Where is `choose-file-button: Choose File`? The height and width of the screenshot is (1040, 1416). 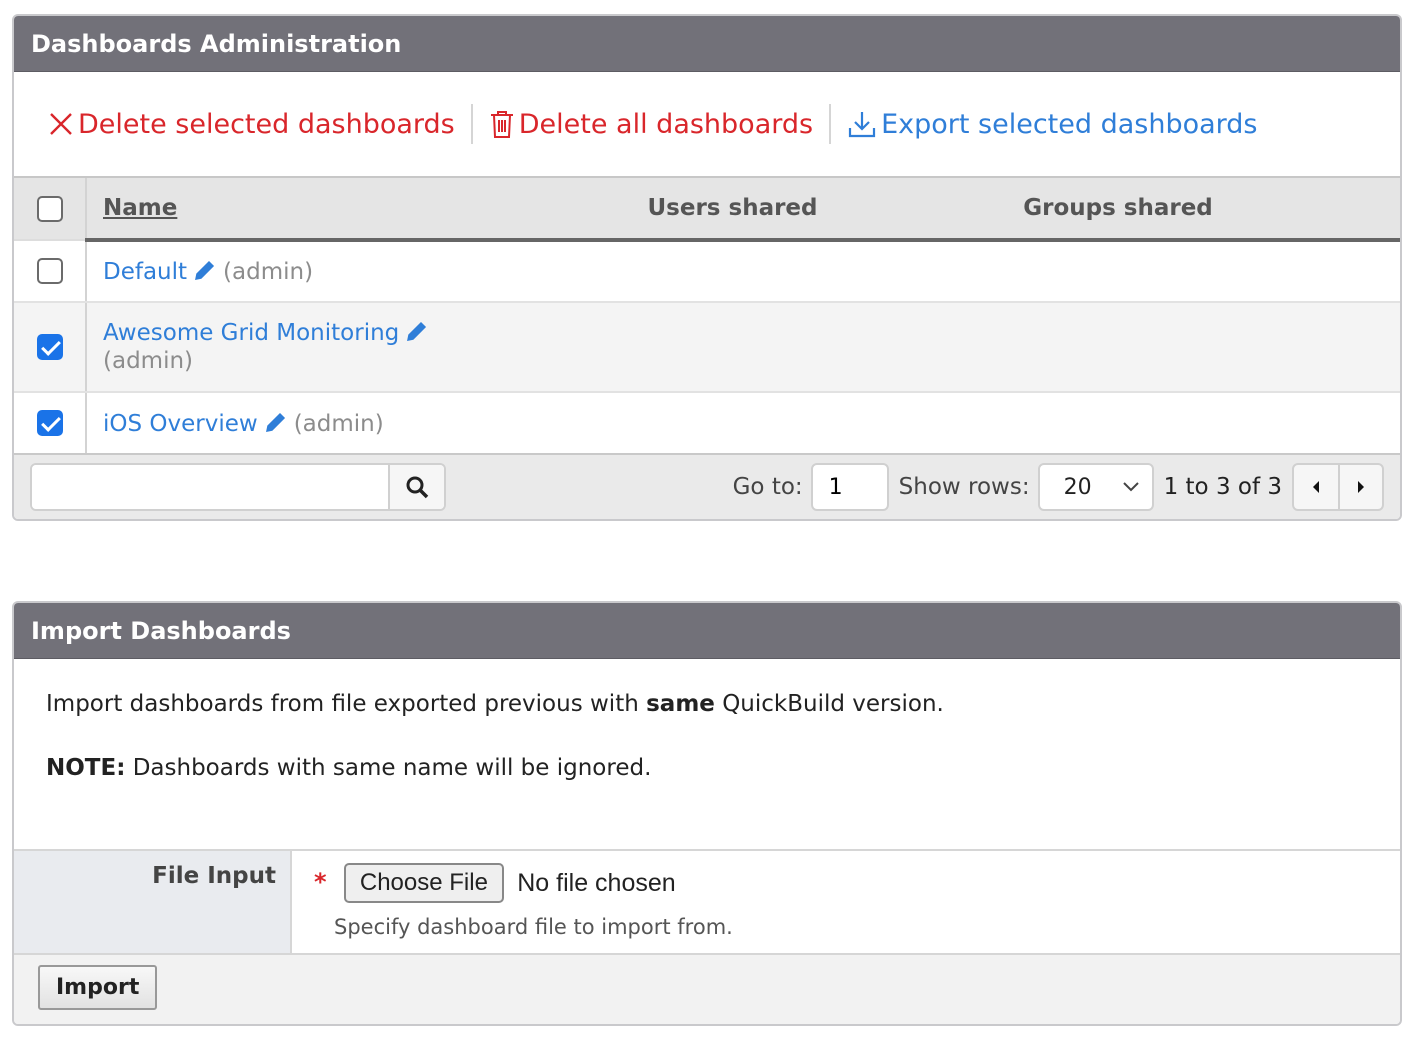 choose-file-button: Choose File is located at coordinates (423, 883).